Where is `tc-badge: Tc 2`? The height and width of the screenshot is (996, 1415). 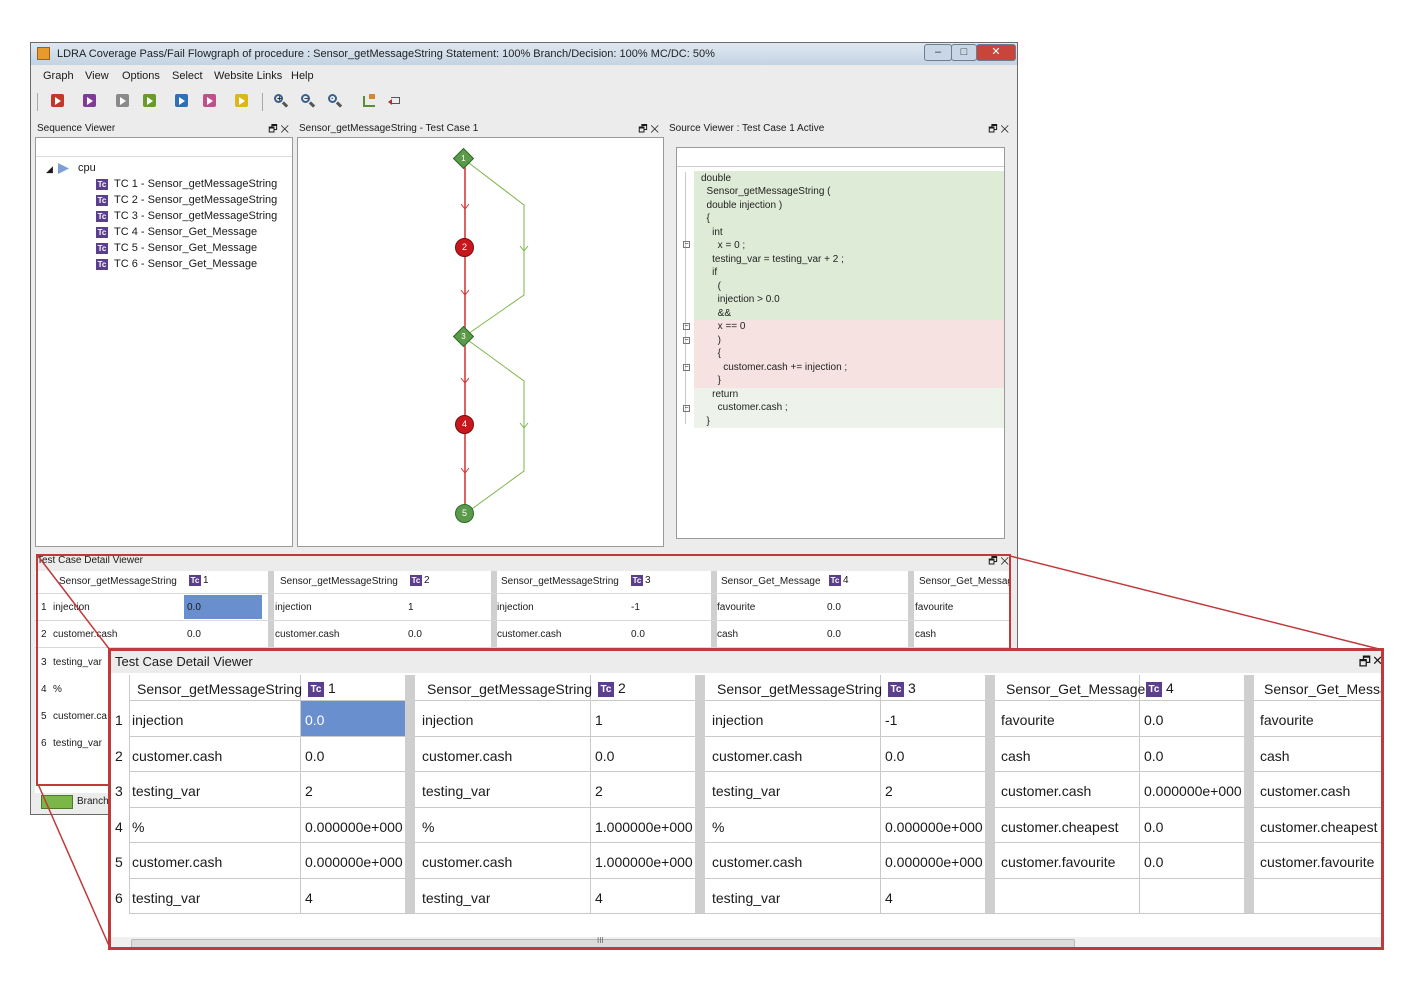
tc-badge: Tc 2 is located at coordinates (612, 688).